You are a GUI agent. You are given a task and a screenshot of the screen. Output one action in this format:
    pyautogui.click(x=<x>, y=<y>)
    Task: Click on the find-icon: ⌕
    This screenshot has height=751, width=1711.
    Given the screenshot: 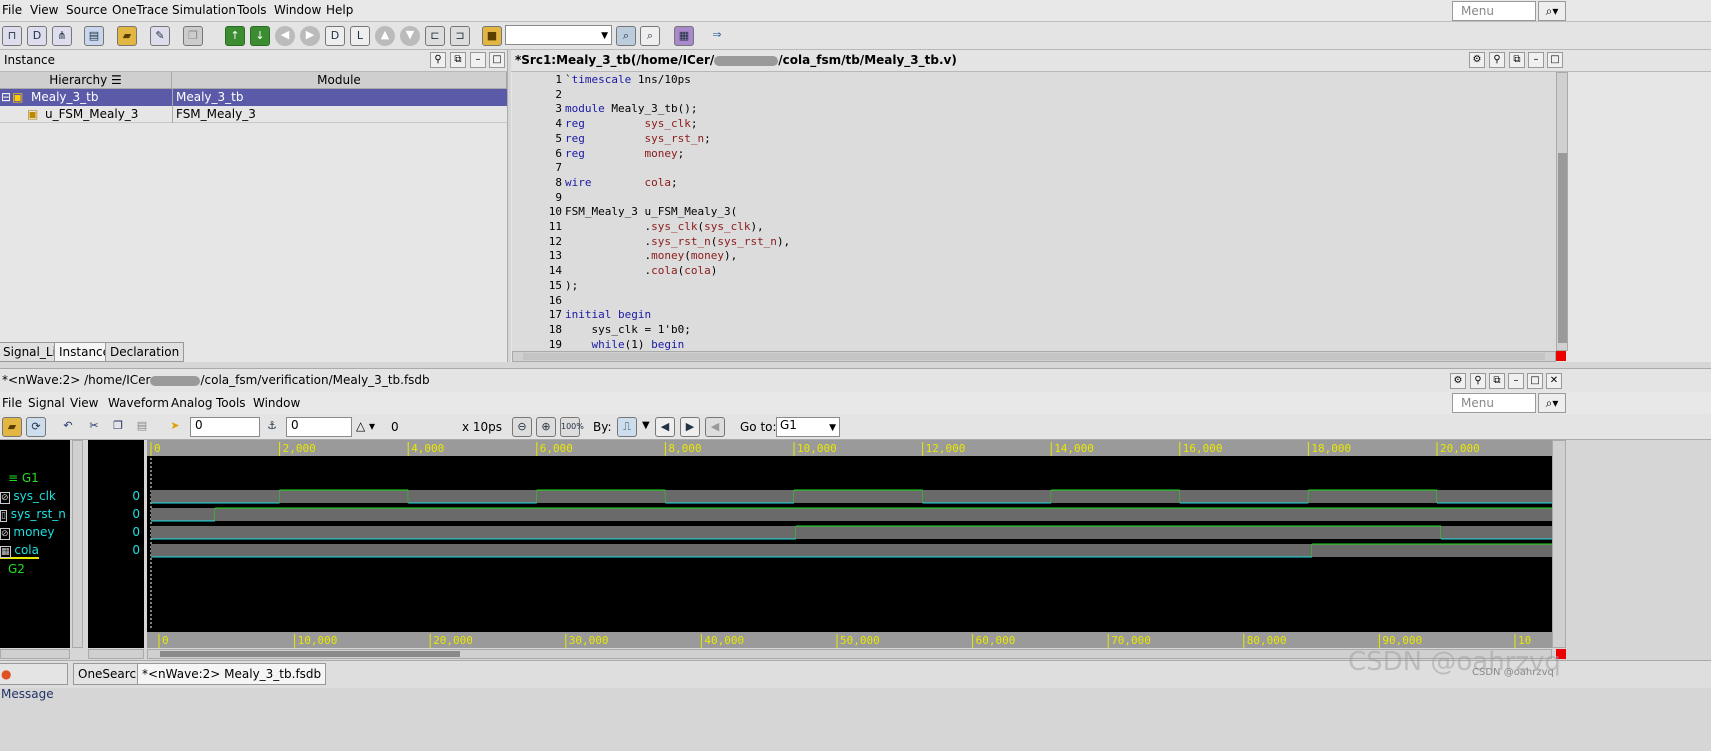 What is the action you would take?
    pyautogui.click(x=626, y=36)
    